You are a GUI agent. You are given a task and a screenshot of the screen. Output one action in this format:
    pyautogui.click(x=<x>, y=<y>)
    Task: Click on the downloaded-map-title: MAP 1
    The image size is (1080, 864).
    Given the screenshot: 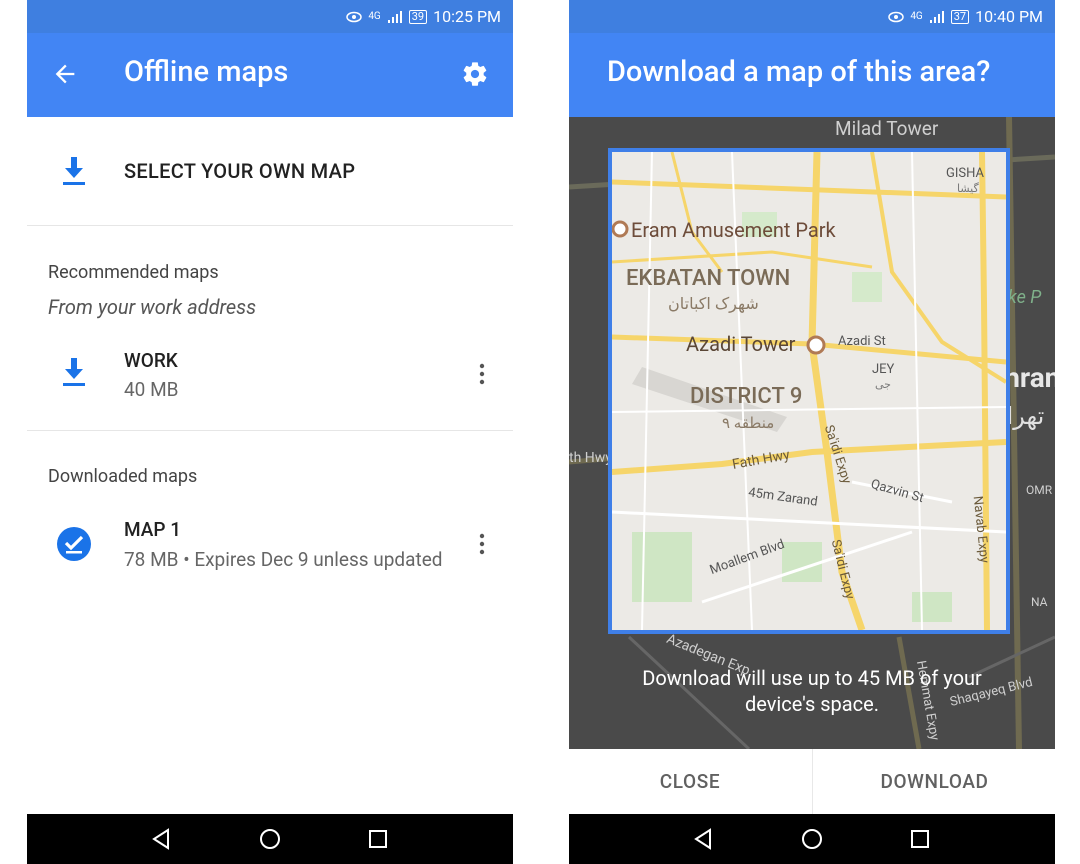 What is the action you would take?
    pyautogui.click(x=153, y=529)
    